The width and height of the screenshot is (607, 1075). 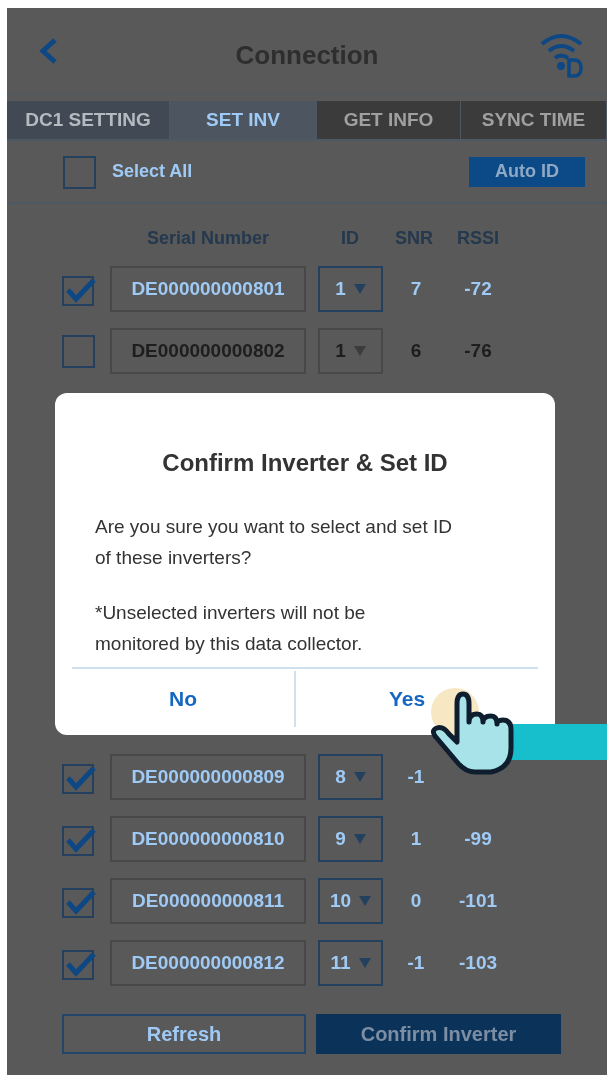 I want to click on yes-button: Yes, so click(x=417, y=699).